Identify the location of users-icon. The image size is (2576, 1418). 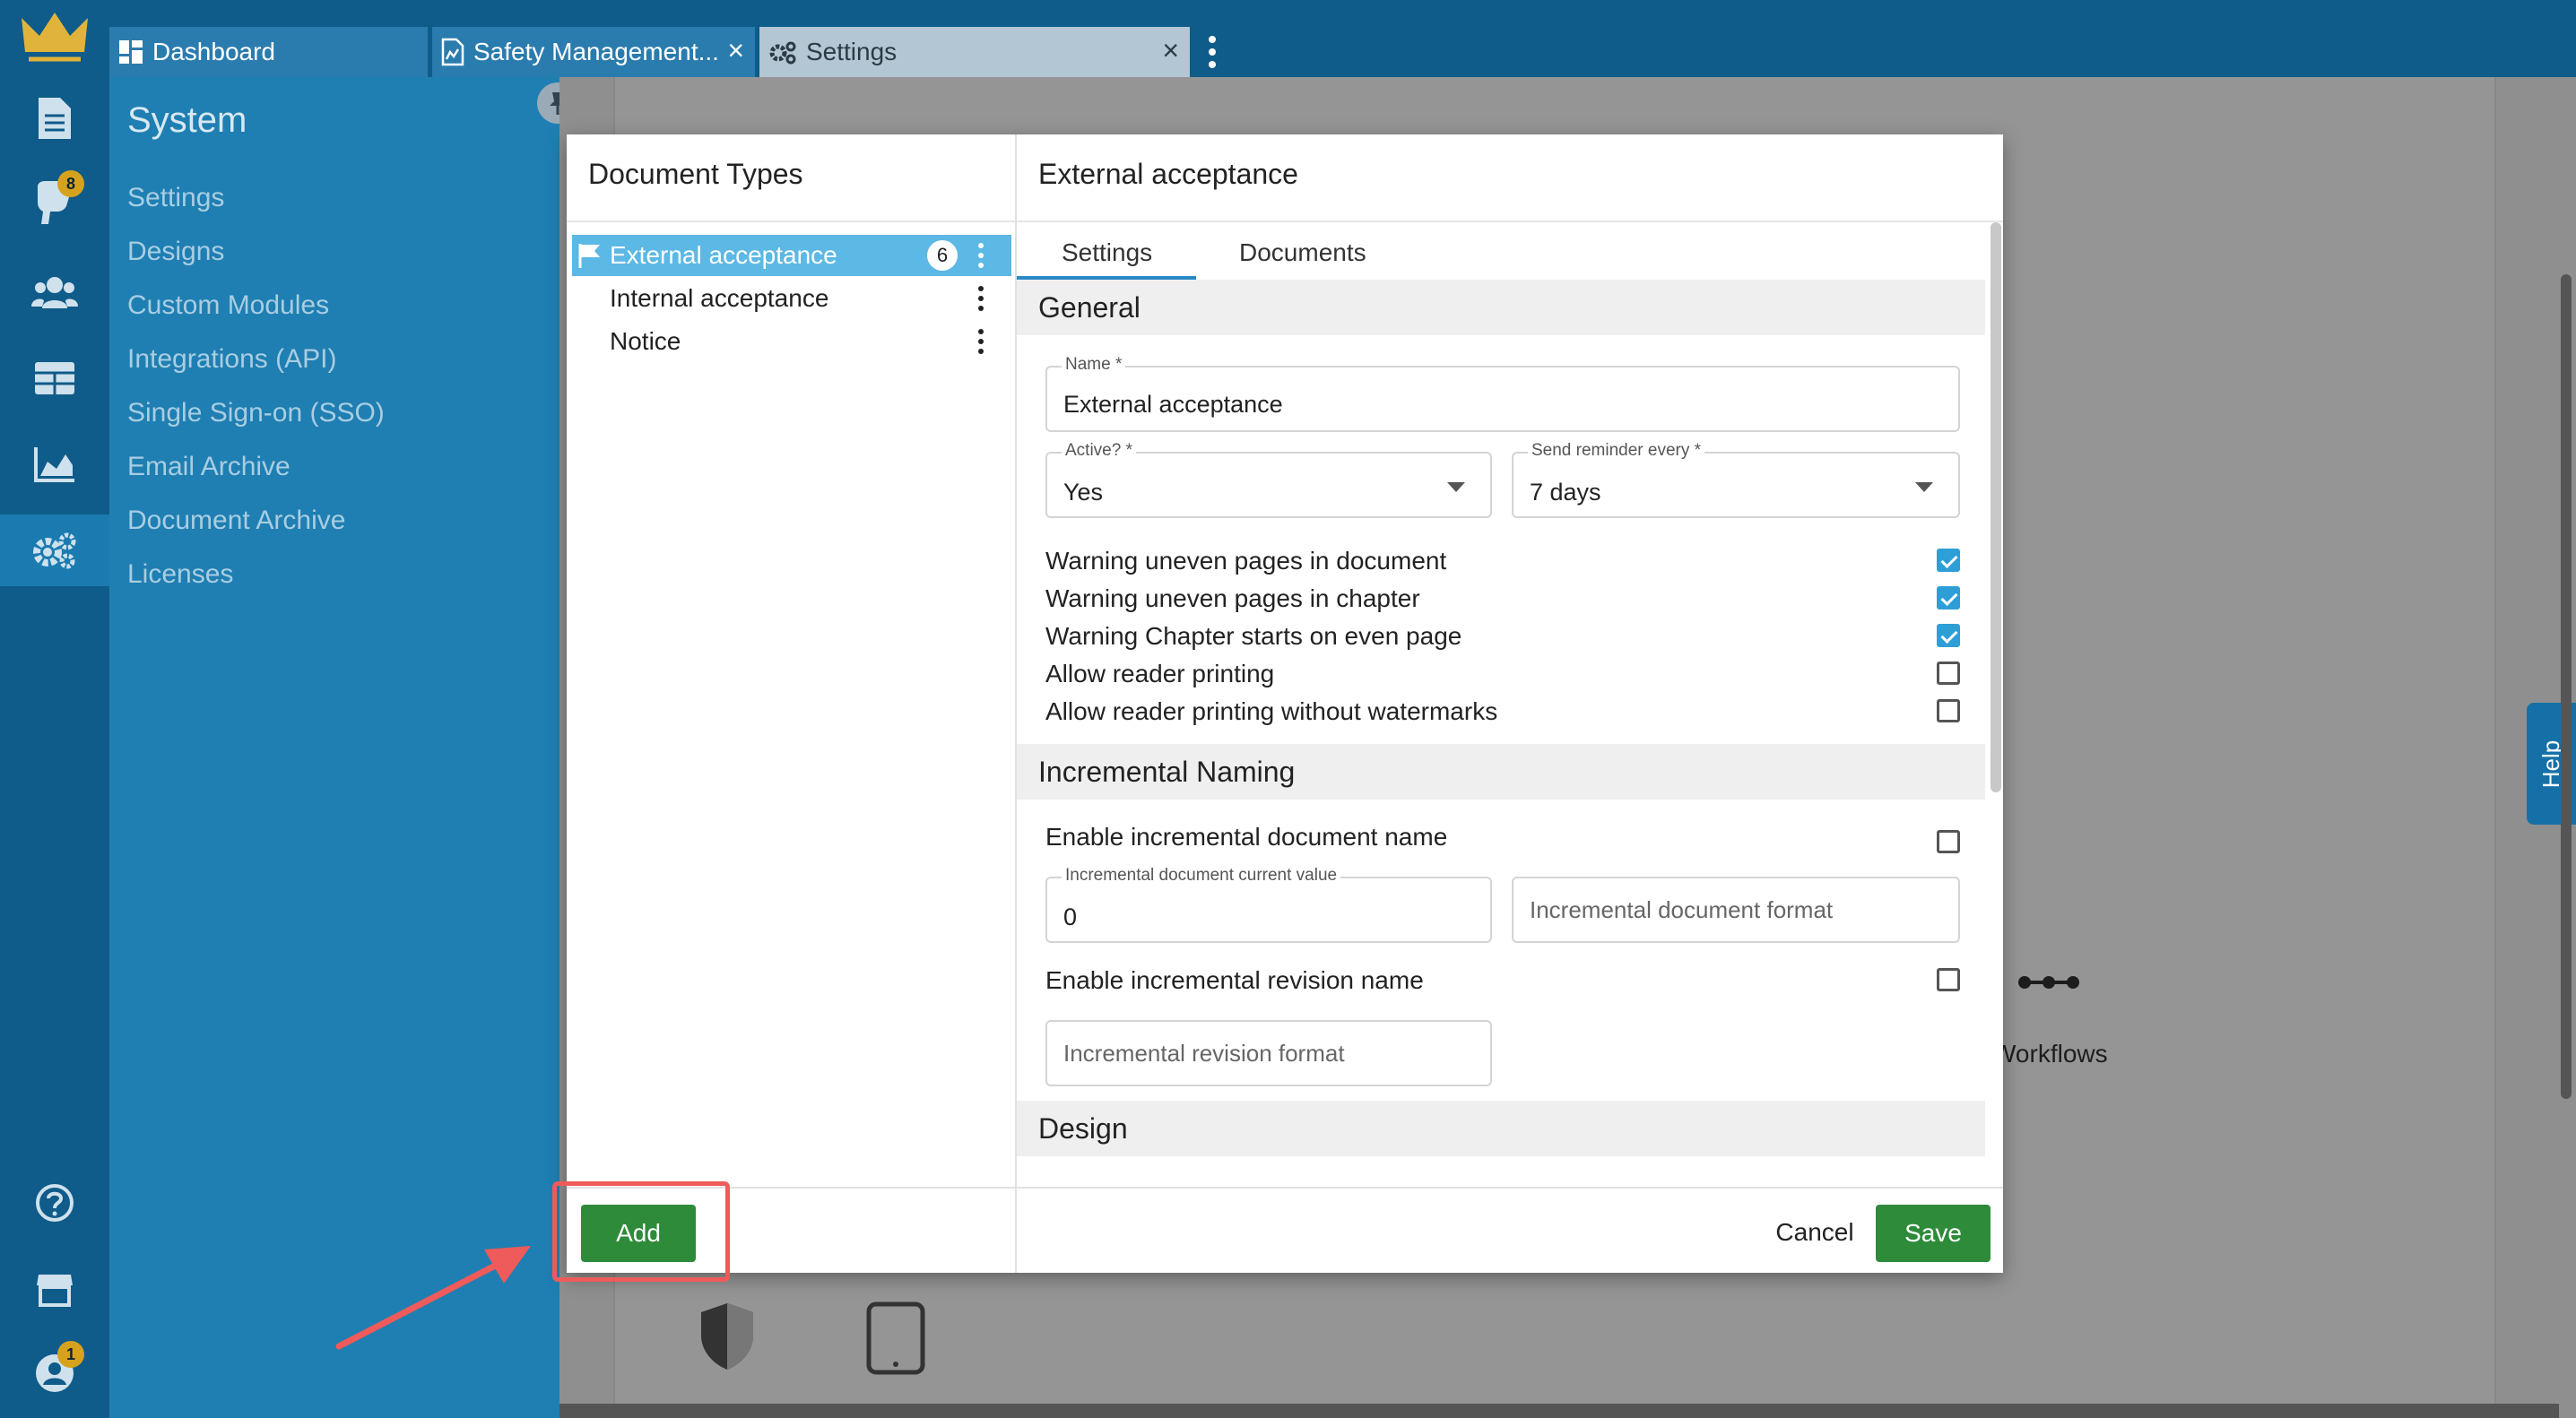
(54, 292).